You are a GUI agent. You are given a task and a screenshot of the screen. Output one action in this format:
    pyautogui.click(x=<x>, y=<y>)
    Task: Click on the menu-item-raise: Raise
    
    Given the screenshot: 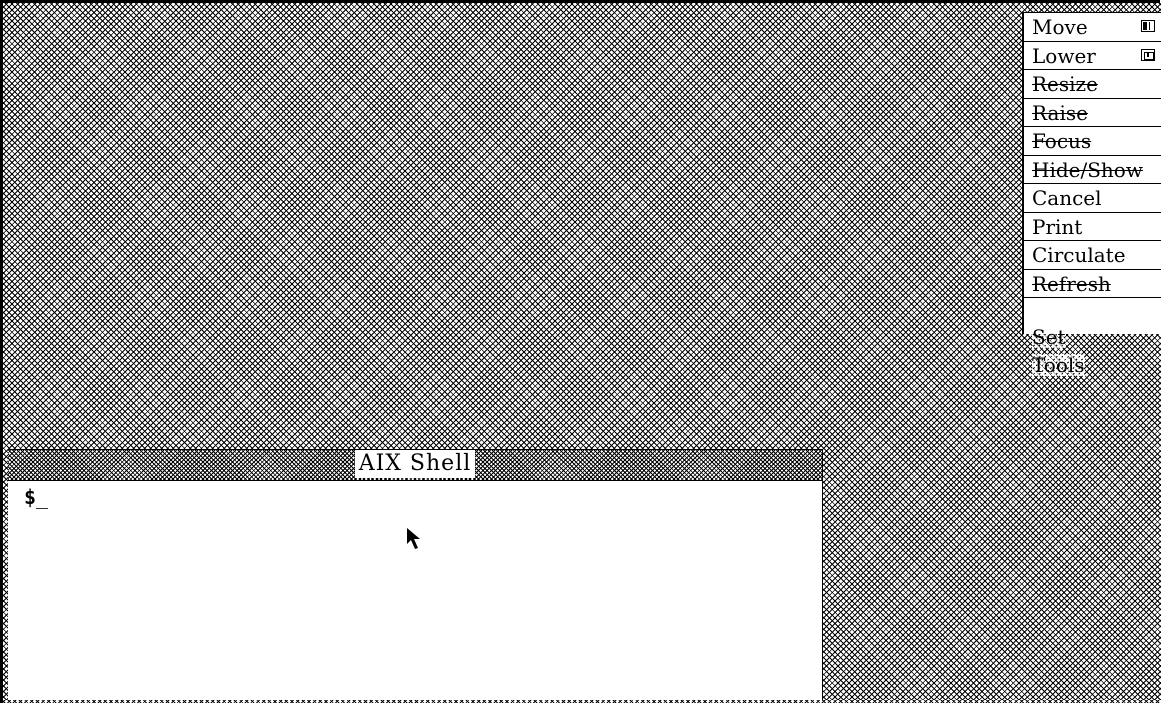 What is the action you would take?
    pyautogui.click(x=1092, y=113)
    